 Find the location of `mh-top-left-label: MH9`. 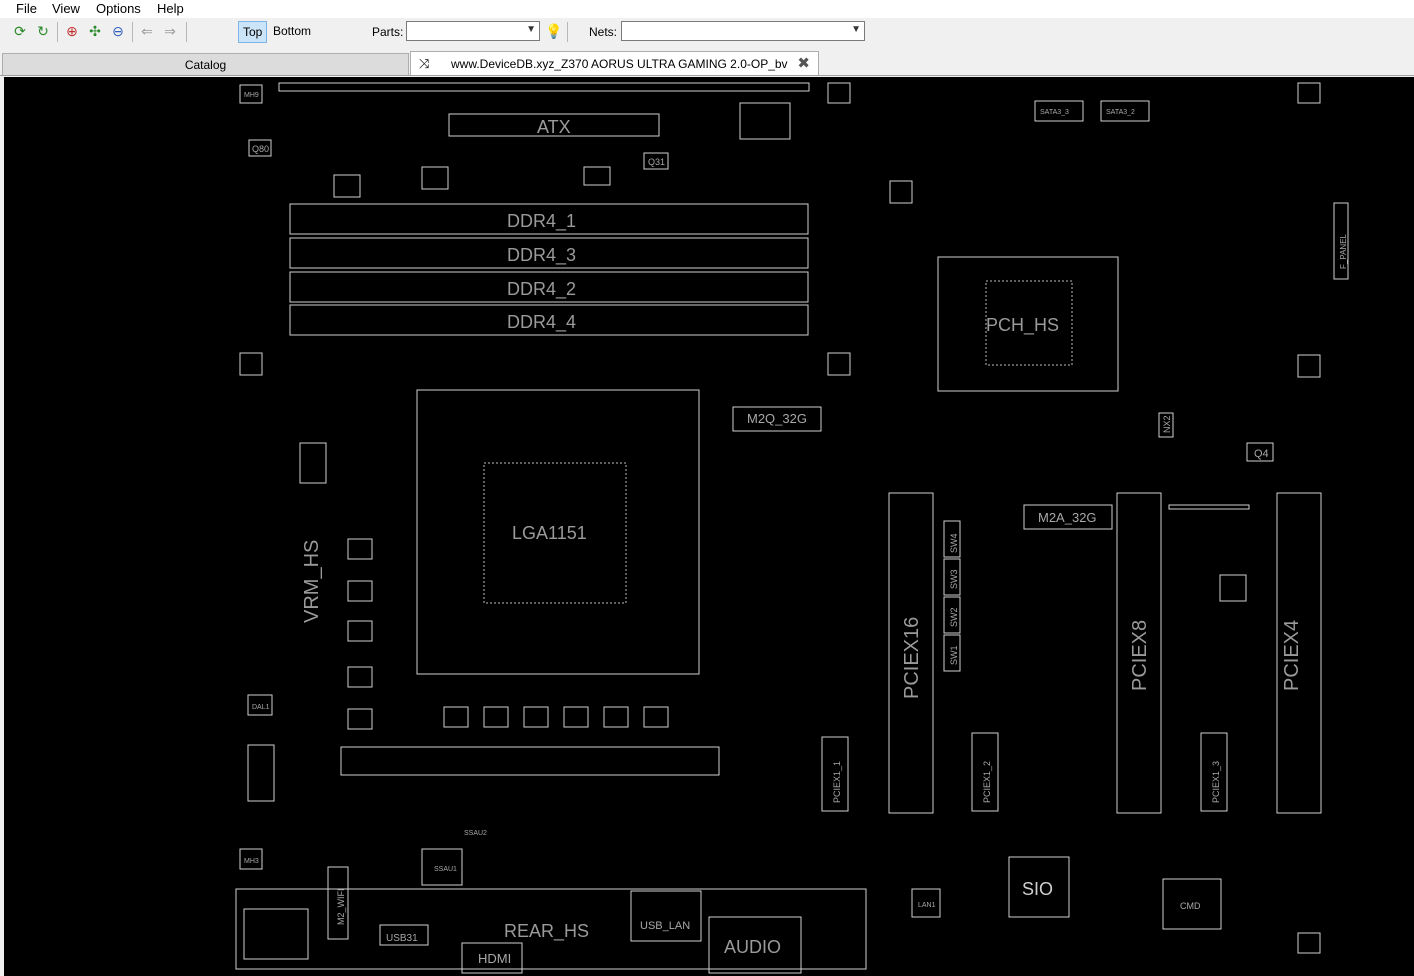

mh-top-left-label: MH9 is located at coordinates (251, 95).